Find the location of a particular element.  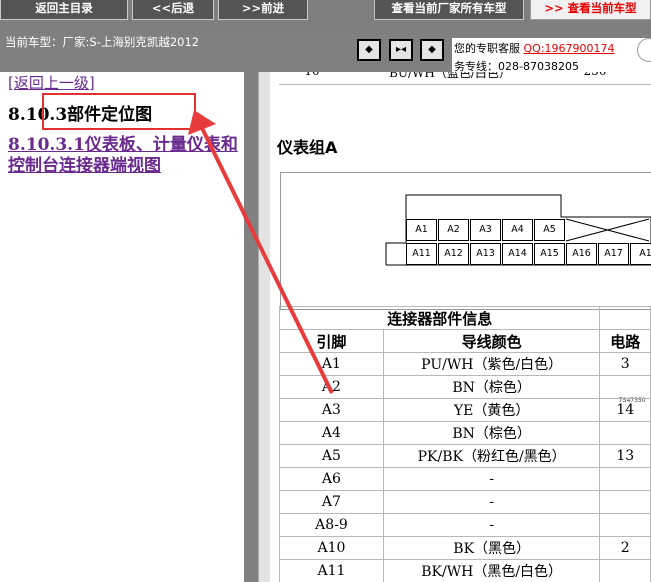

table-row: A8-9- is located at coordinates (465, 525).